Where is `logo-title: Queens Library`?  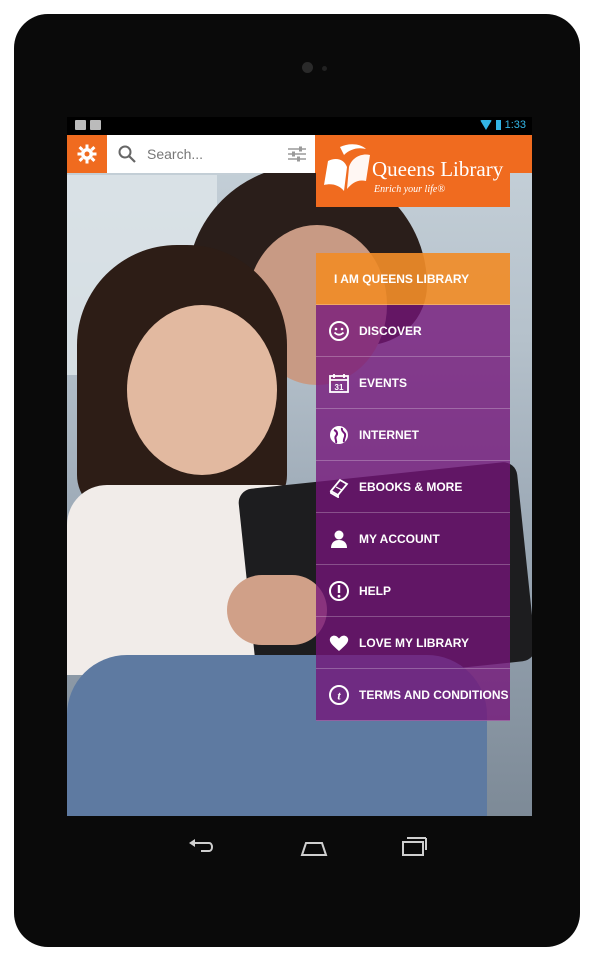 logo-title: Queens Library is located at coordinates (438, 169).